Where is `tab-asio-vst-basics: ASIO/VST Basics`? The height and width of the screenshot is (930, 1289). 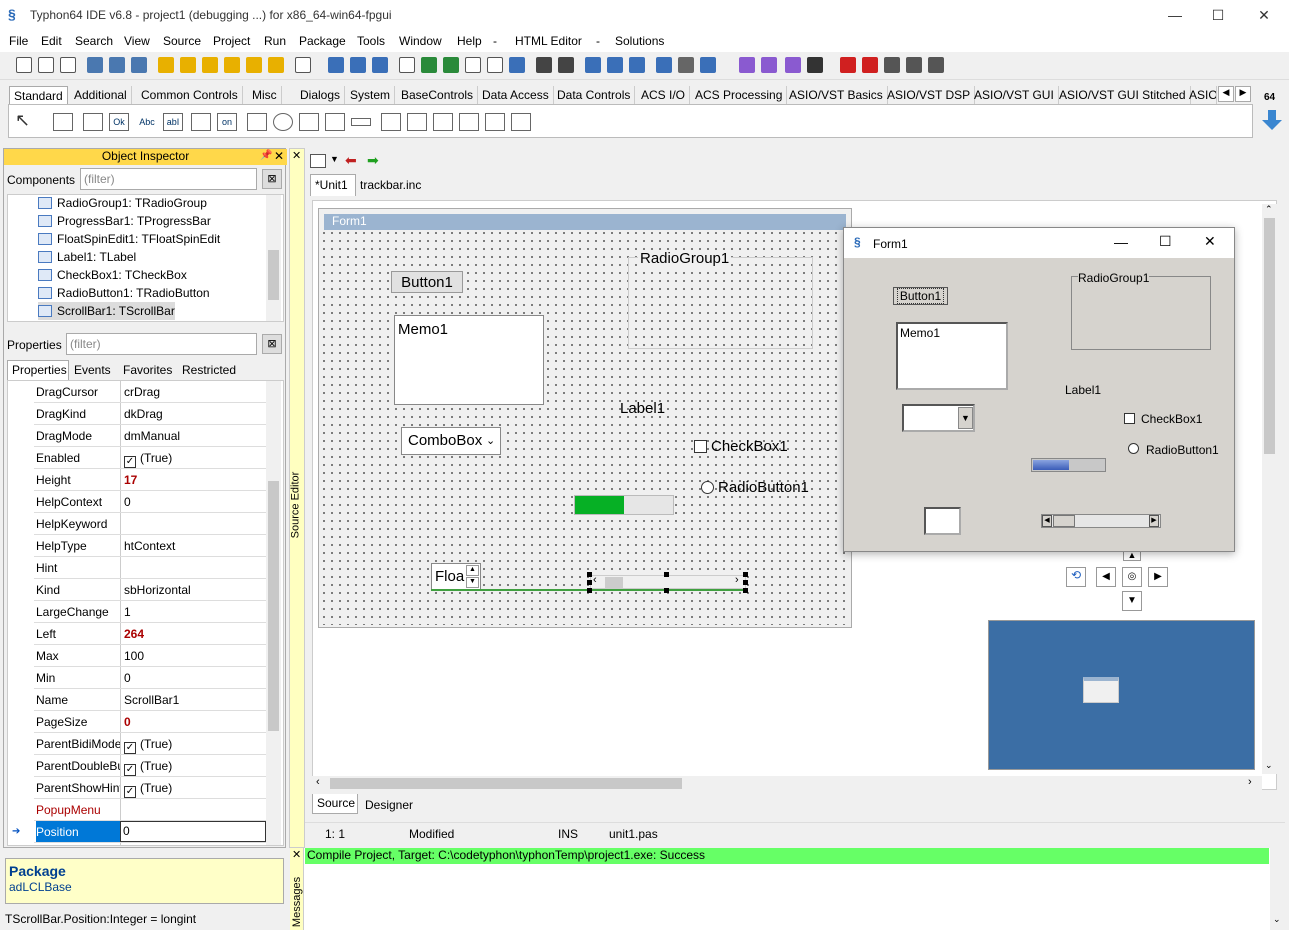
tab-asio-vst-basics: ASIO/VST Basics is located at coordinates (836, 96).